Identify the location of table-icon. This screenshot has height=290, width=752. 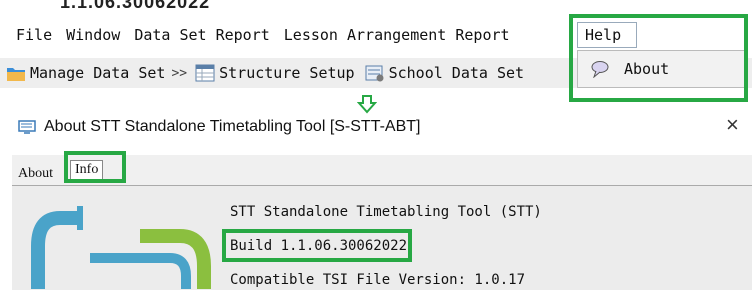
(205, 73).